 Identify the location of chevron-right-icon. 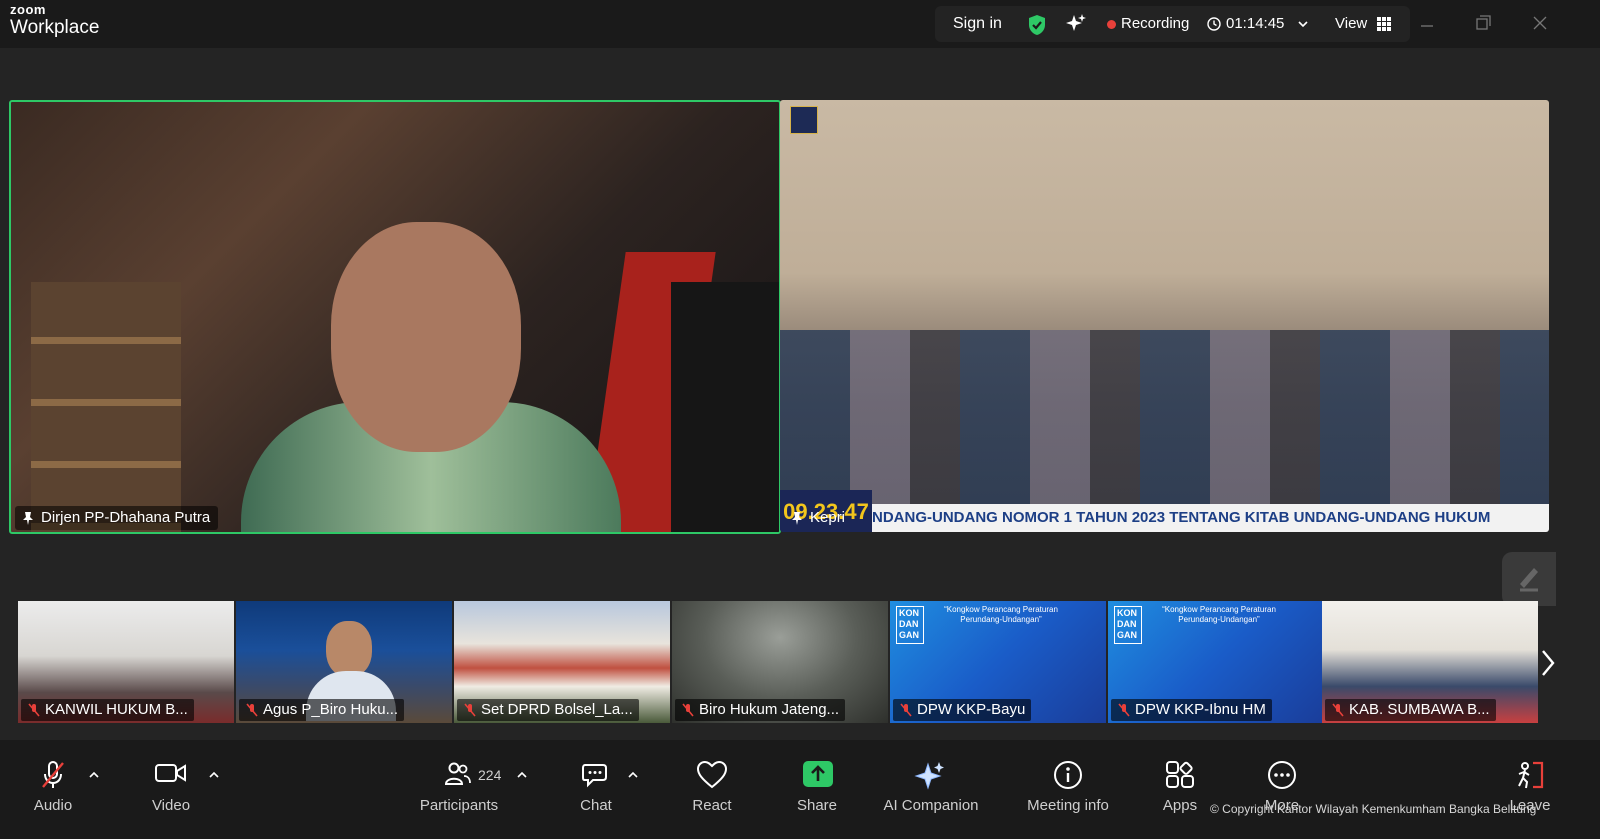
(1548, 663).